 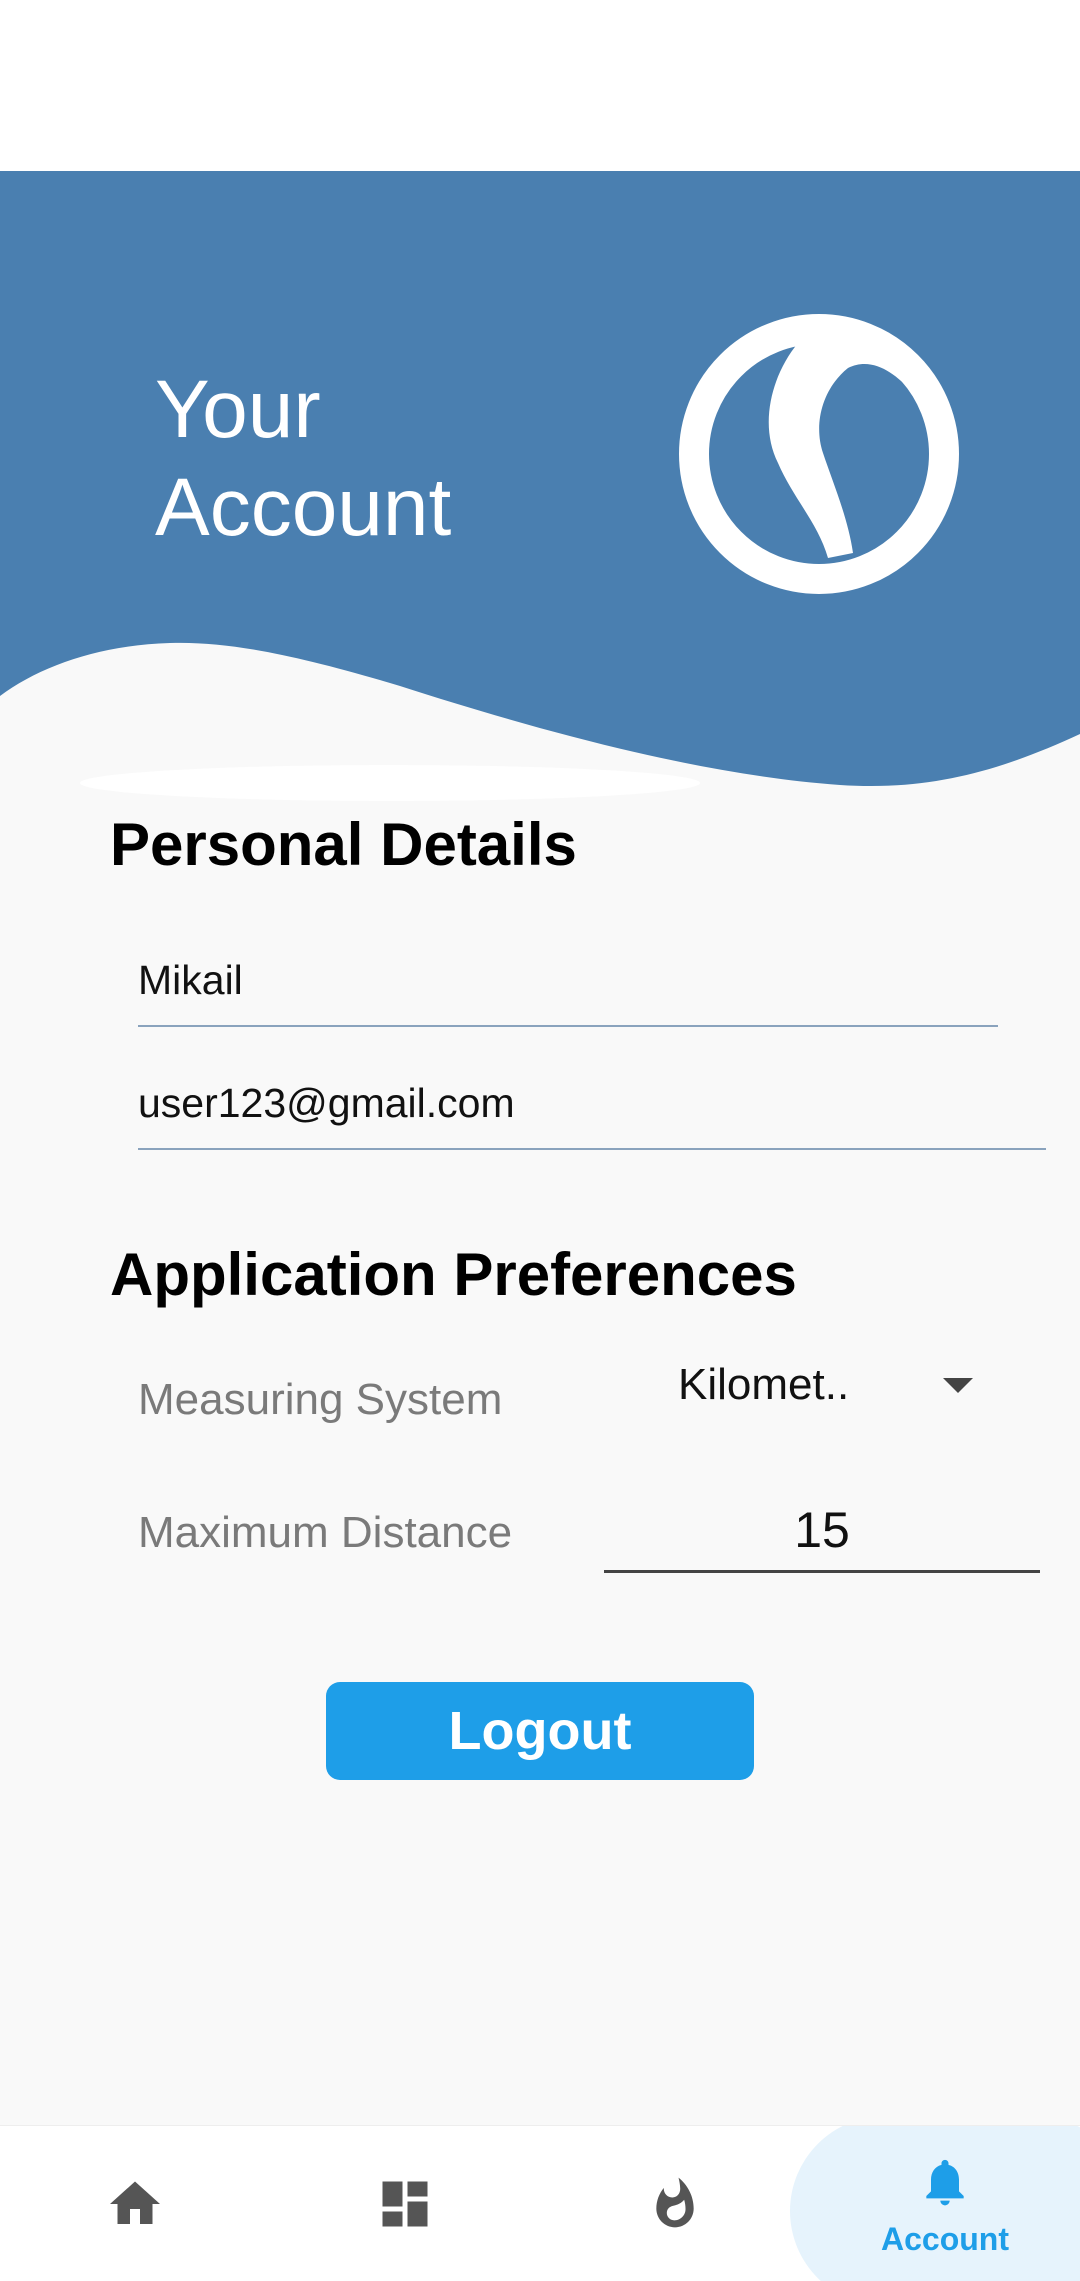 What do you see at coordinates (540, 1731) in the screenshot?
I see `logout-button: Logout` at bounding box center [540, 1731].